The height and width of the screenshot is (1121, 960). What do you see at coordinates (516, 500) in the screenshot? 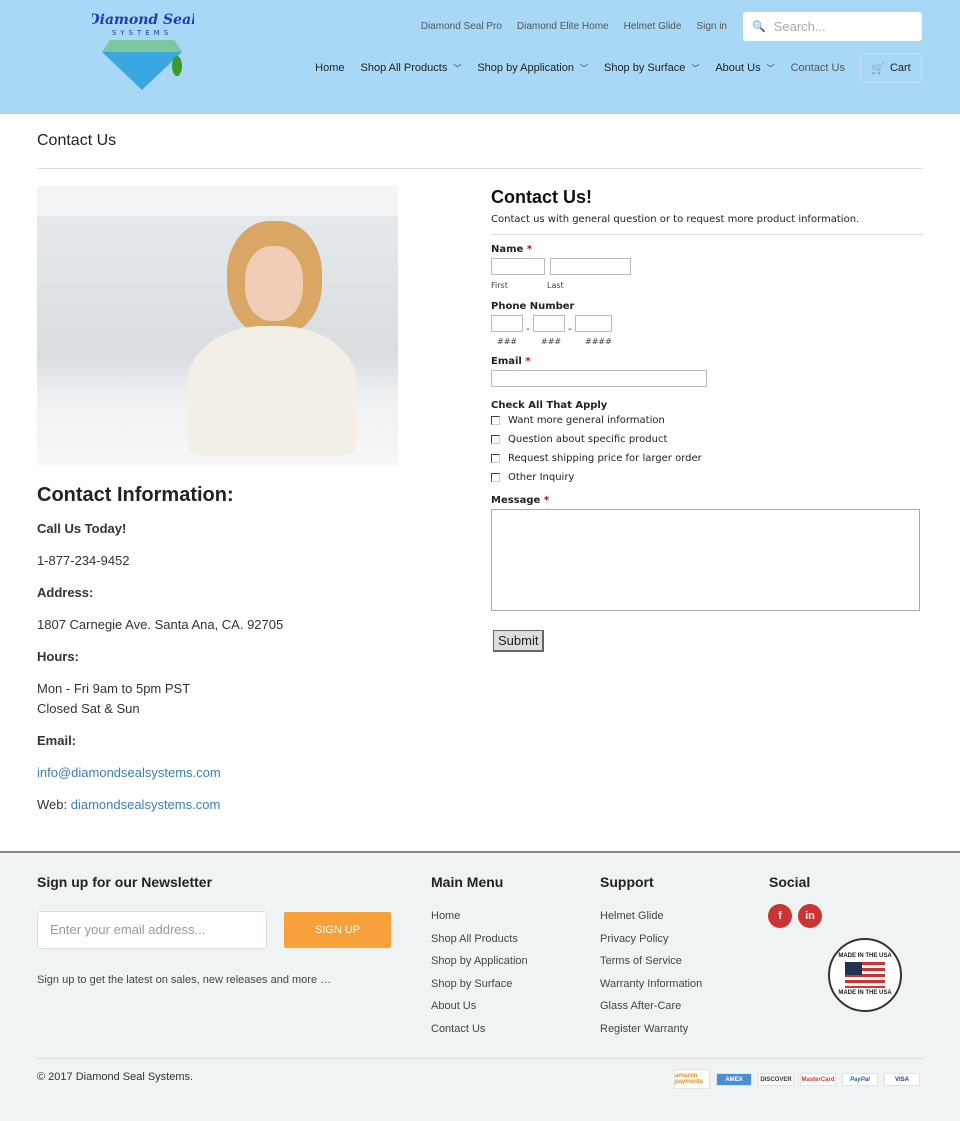
I see `message-label: Message` at bounding box center [516, 500].